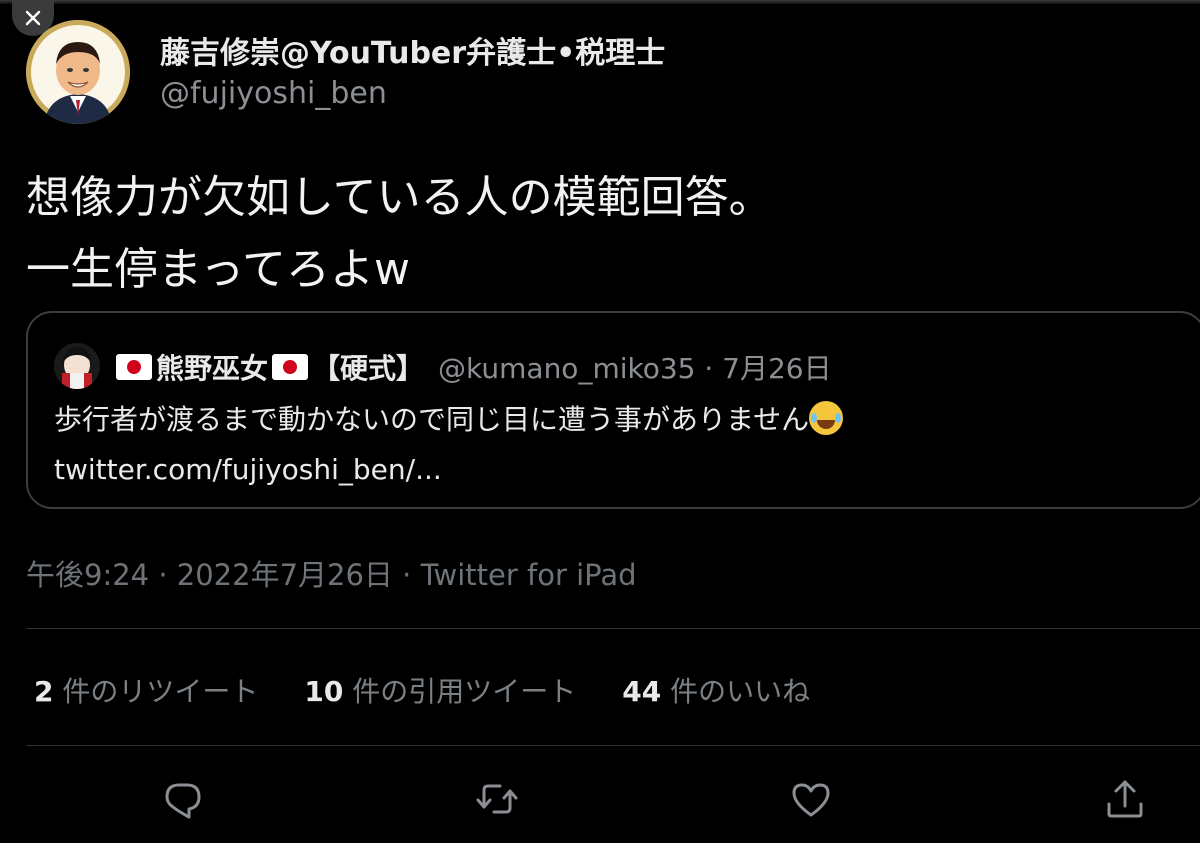 Image resolution: width=1200 pixels, height=843 pixels. I want to click on reply-icon, so click(183, 801).